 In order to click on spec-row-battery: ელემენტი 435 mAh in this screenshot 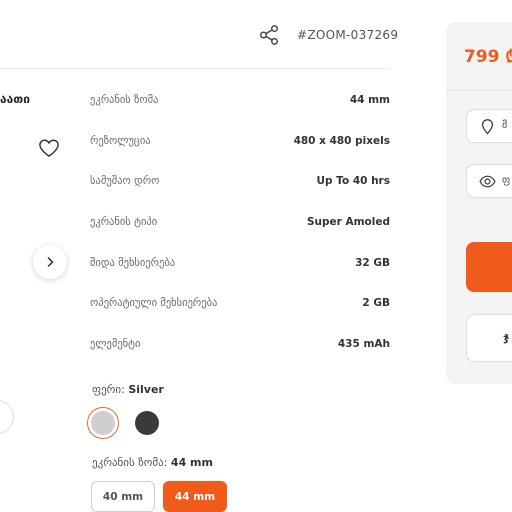, I will do `click(240, 344)`.